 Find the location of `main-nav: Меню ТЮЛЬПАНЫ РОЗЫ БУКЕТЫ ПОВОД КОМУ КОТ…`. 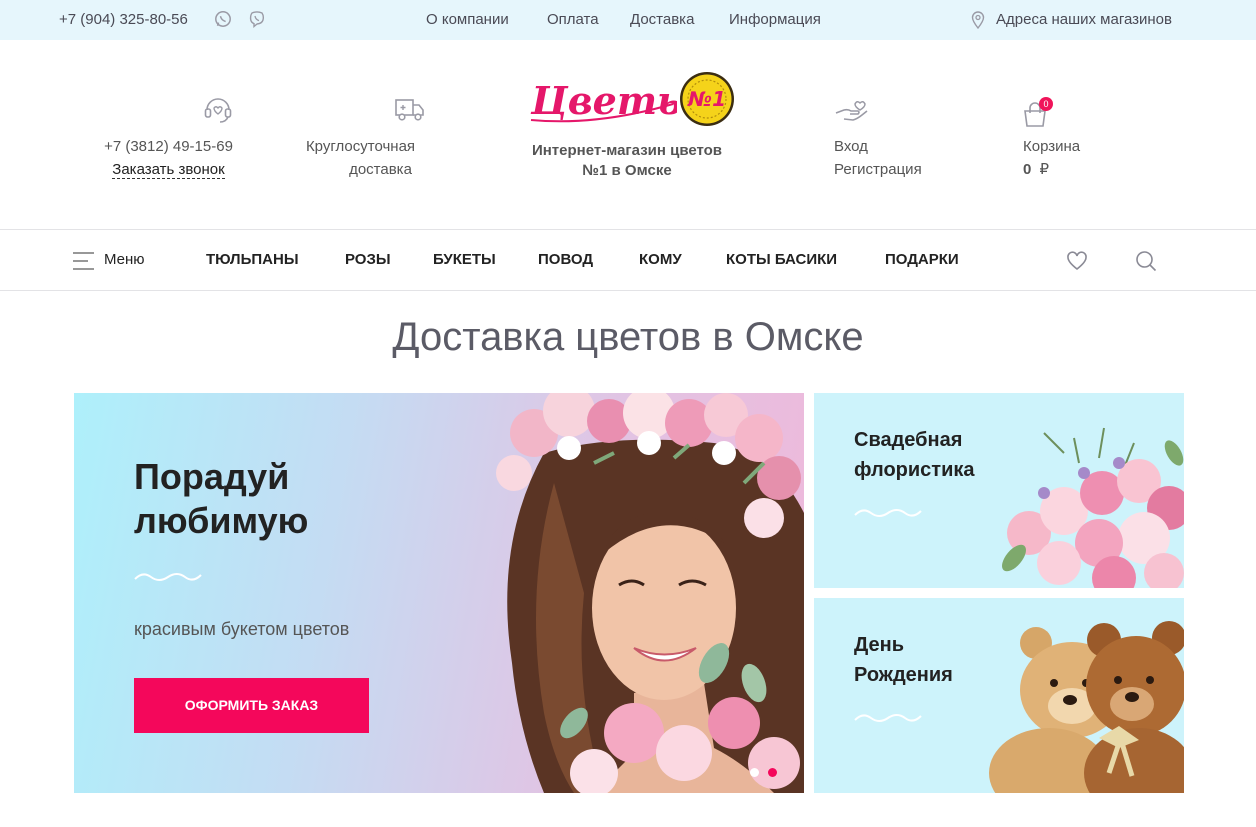

main-nav: Меню ТЮЛЬПАНЫ РОЗЫ БУКЕТЫ ПОВОД КОМУ КОТ… is located at coordinates (628, 261).